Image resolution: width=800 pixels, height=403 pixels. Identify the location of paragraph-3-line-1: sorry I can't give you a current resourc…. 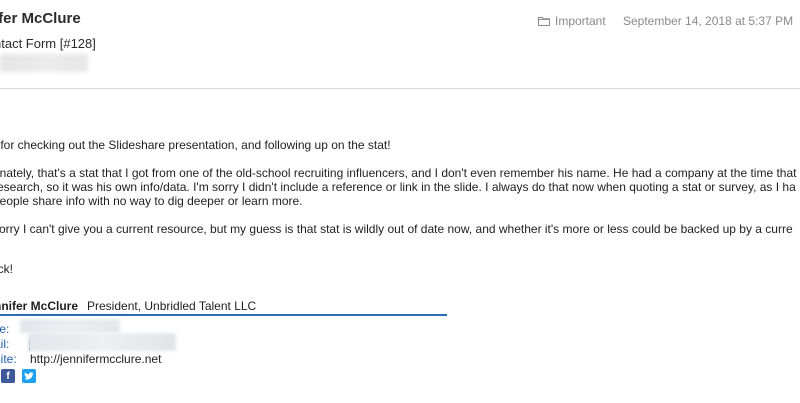
(396, 229).